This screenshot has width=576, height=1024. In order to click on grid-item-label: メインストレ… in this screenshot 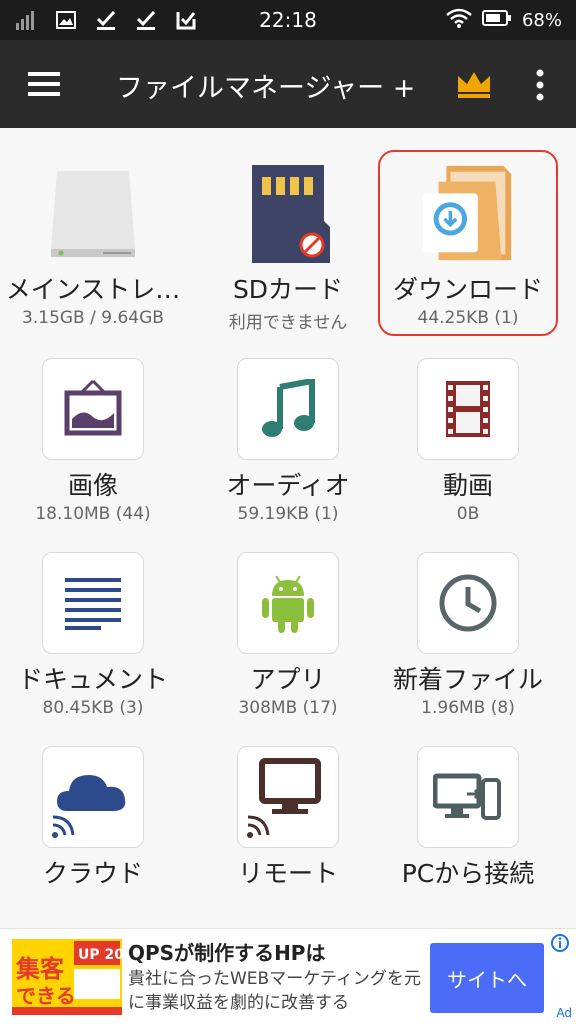, I will do `click(93, 289)`.